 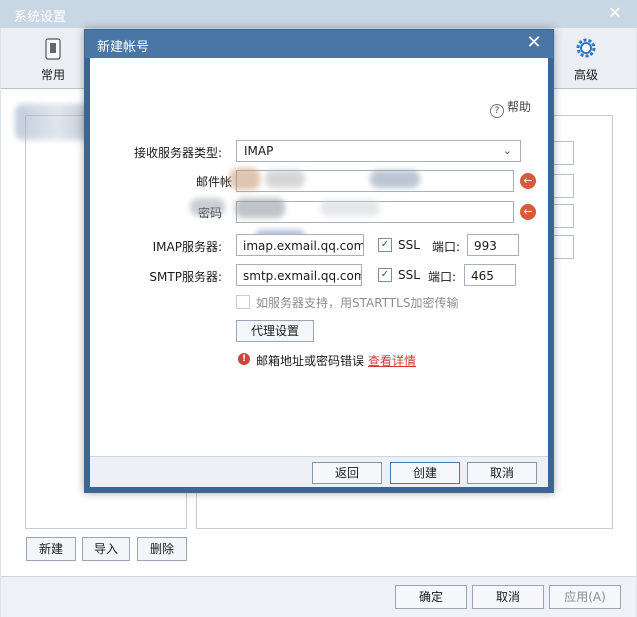 What do you see at coordinates (53, 49) in the screenshot?
I see `phone-icon` at bounding box center [53, 49].